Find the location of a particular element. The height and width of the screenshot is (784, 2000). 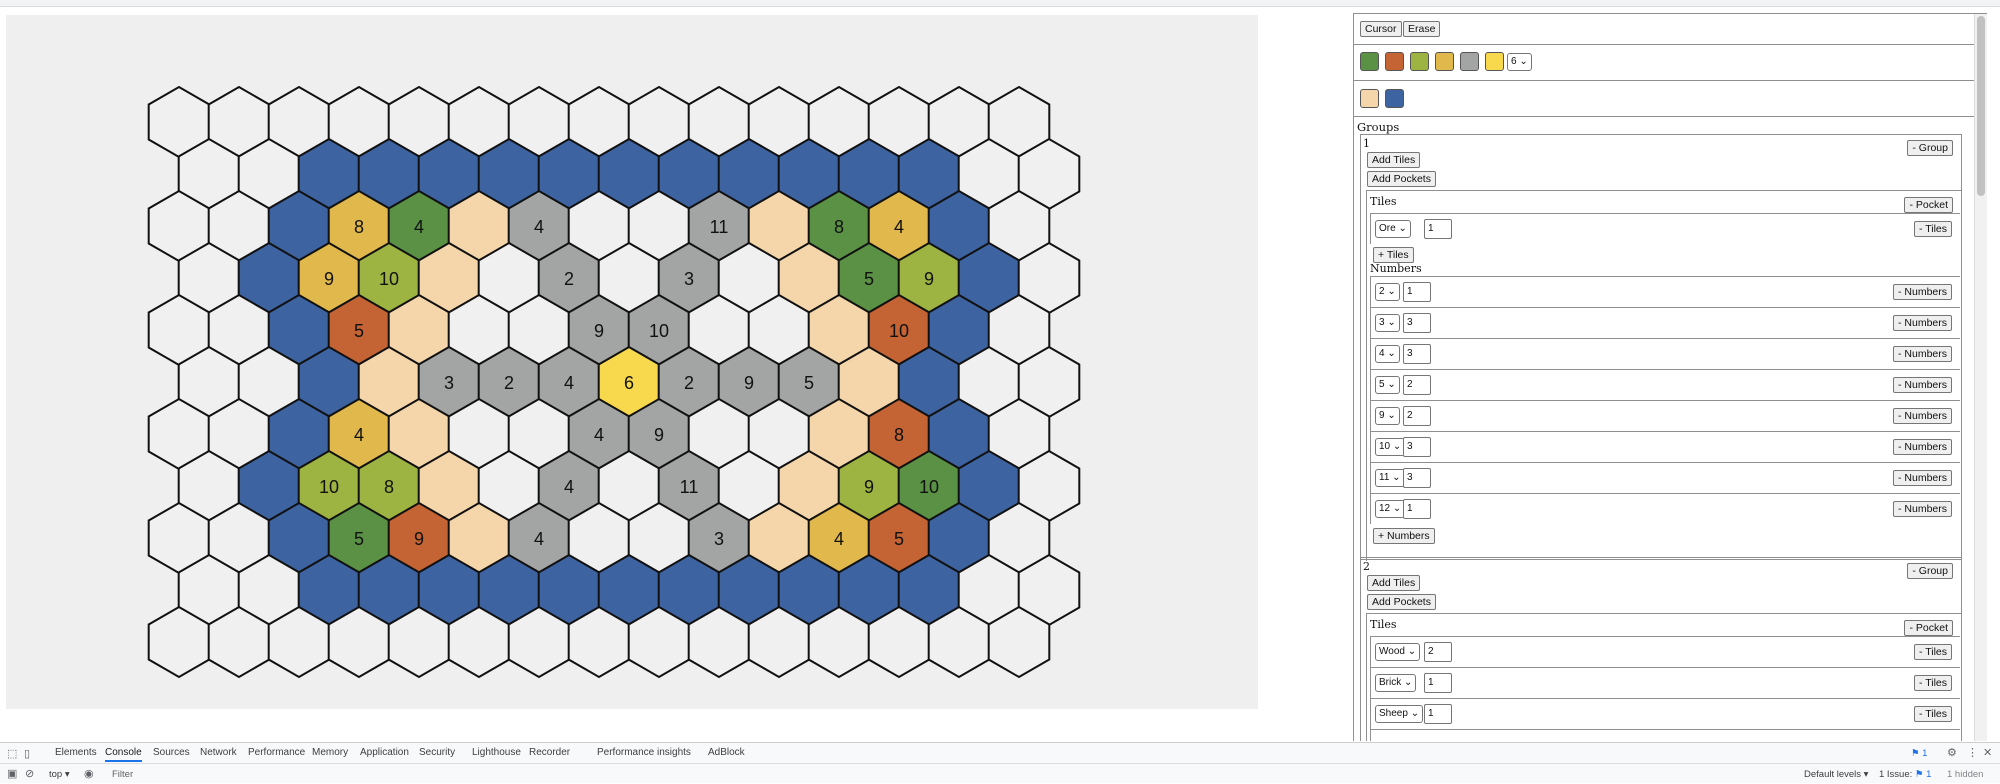

swatch-desert is located at coordinates (1369, 98).